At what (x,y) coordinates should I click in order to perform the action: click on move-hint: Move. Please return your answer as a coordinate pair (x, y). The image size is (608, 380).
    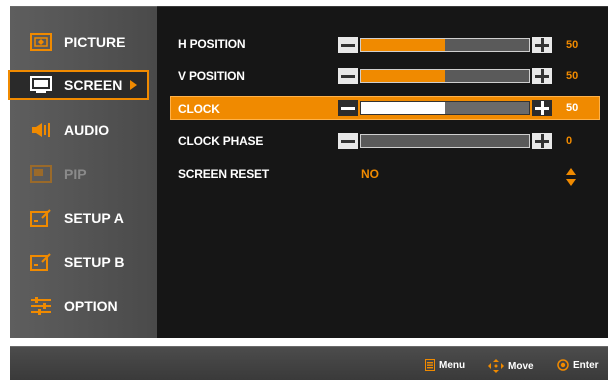
    Looking at the image, I should click on (511, 366).